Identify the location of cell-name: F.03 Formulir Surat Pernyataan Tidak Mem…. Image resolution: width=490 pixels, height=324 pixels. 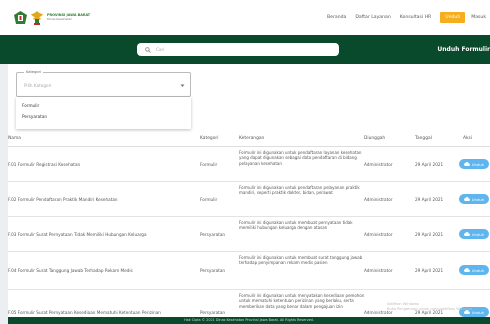
(77, 234).